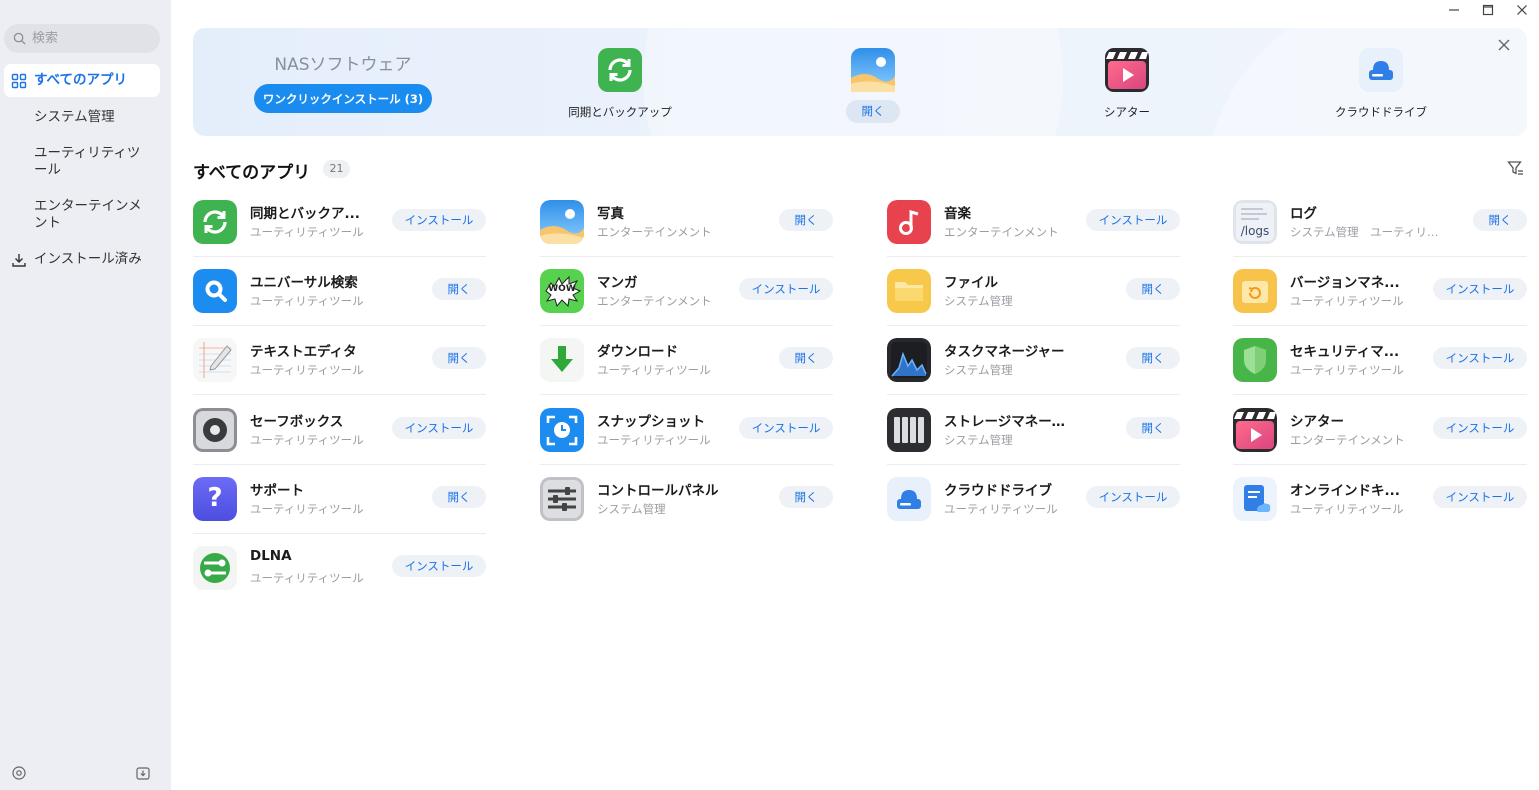 The width and height of the screenshot is (1539, 790). Describe the element at coordinates (1010, 422) in the screenshot. I see `app-name: ストレージマネージャー` at that location.